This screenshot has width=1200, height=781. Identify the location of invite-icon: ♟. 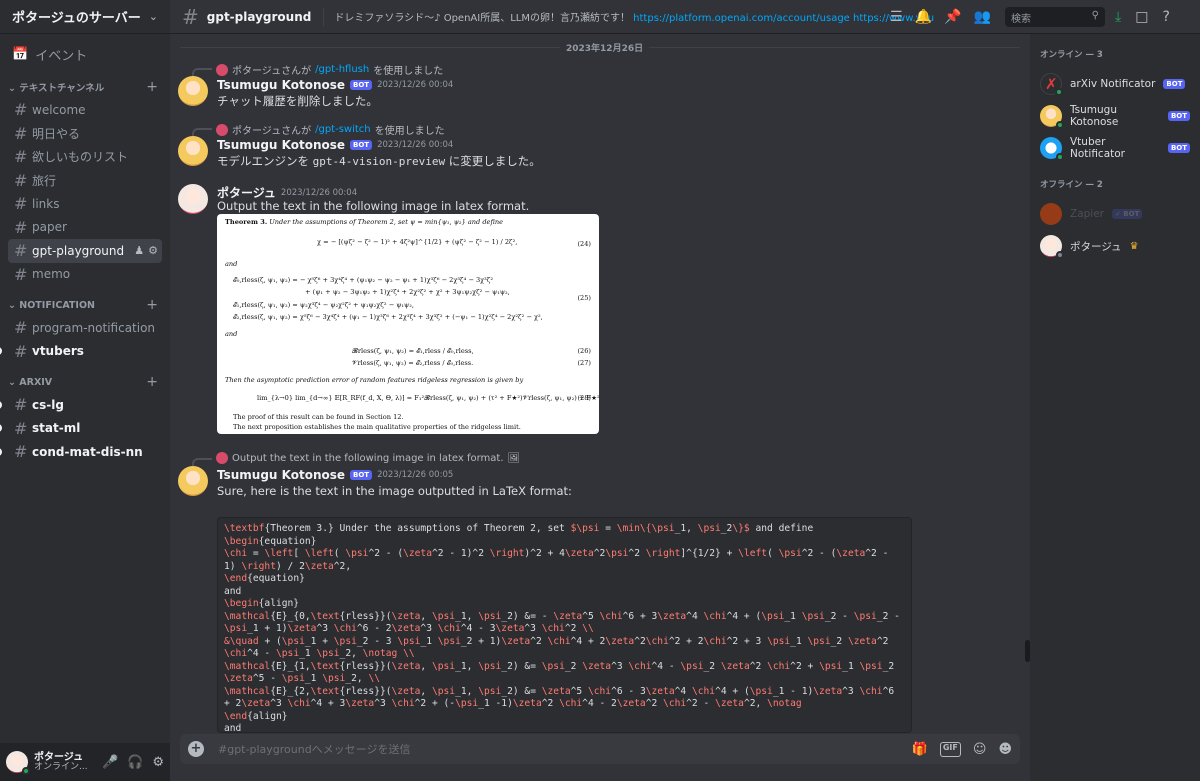
(139, 250).